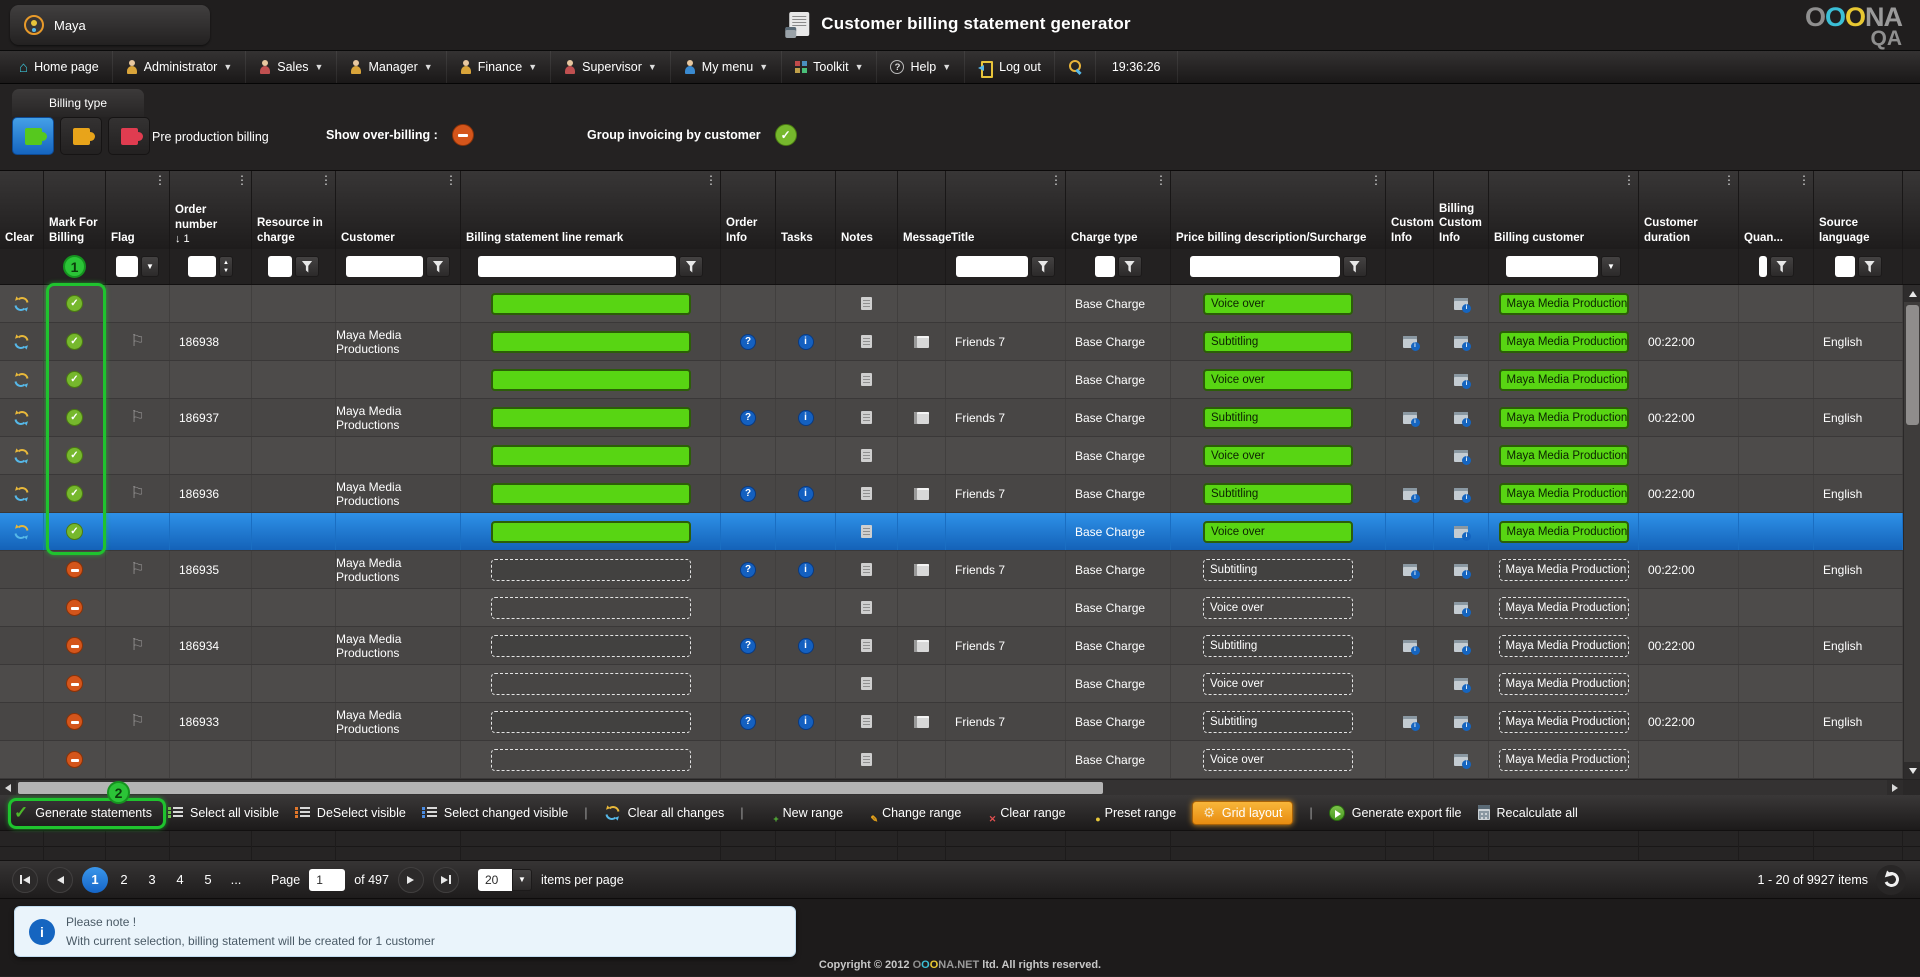  Describe the element at coordinates (292, 67) in the screenshot. I see `menu-item-sales: Sales ▼` at that location.